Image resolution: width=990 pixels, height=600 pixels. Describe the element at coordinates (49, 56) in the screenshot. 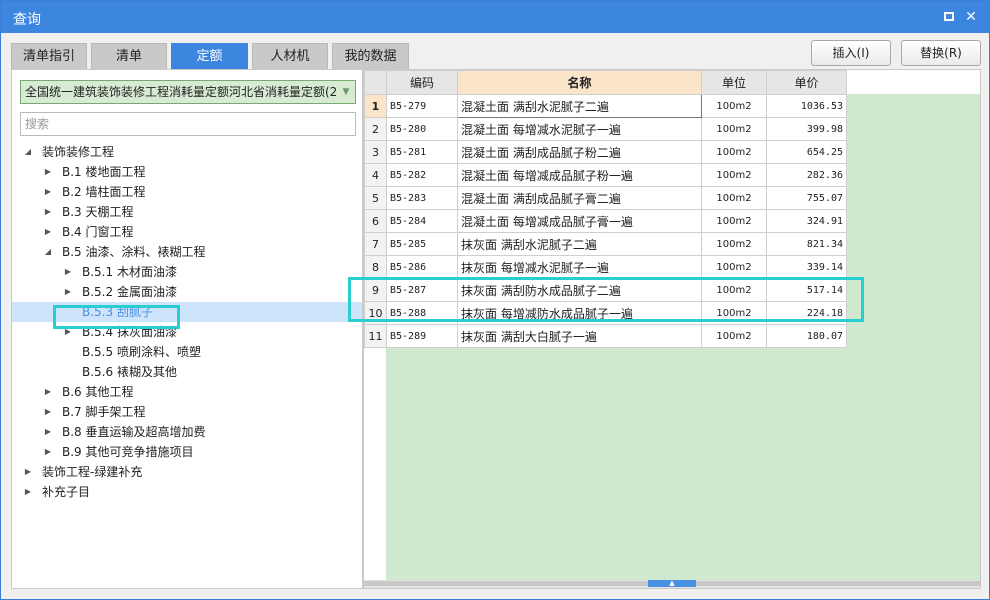

I see `tab-list-guide: 清单指引` at that location.